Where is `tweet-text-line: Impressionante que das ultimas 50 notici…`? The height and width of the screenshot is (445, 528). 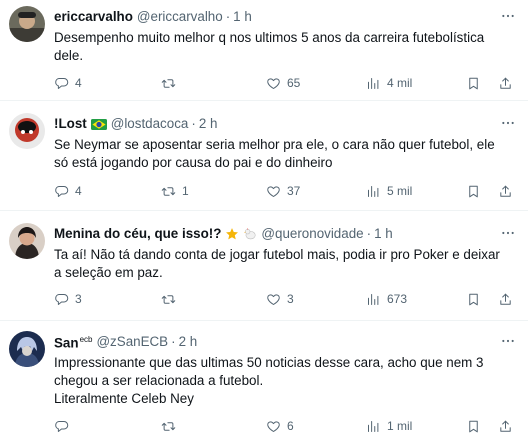 tweet-text-line: Impressionante que das ultimas 50 notici… is located at coordinates (269, 362).